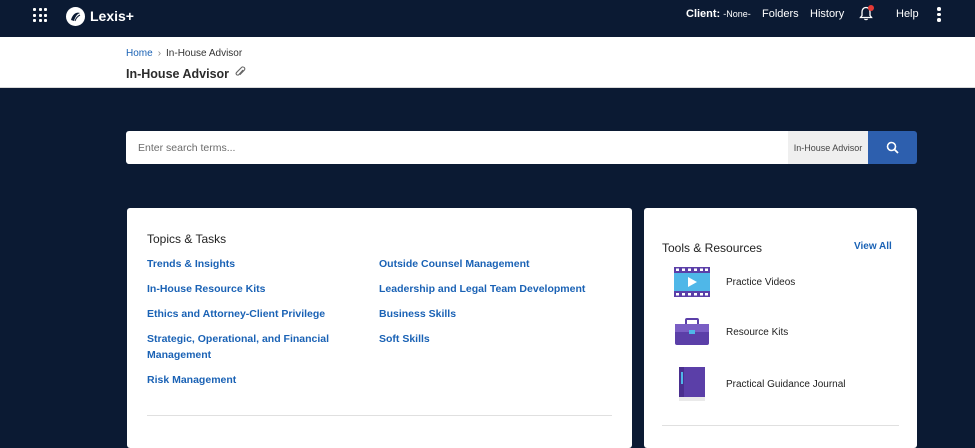 The image size is (975, 448). What do you see at coordinates (206, 289) in the screenshot?
I see `topic-link-resource-kits: In-House Resource Kits` at bounding box center [206, 289].